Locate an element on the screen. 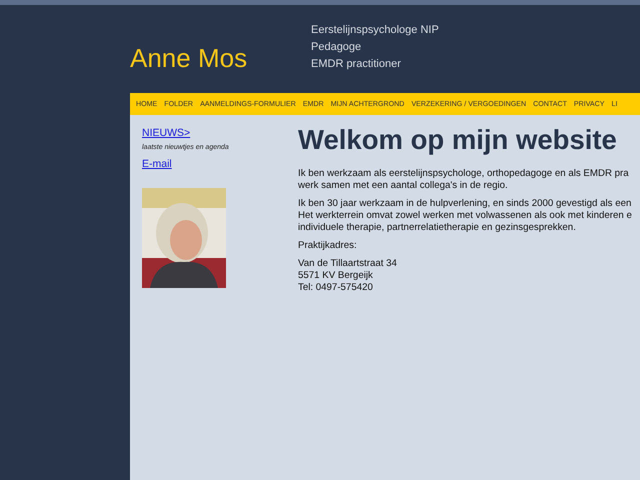 This screenshot has width=640, height=480. role-text: EMDR practitioner is located at coordinates (356, 64).